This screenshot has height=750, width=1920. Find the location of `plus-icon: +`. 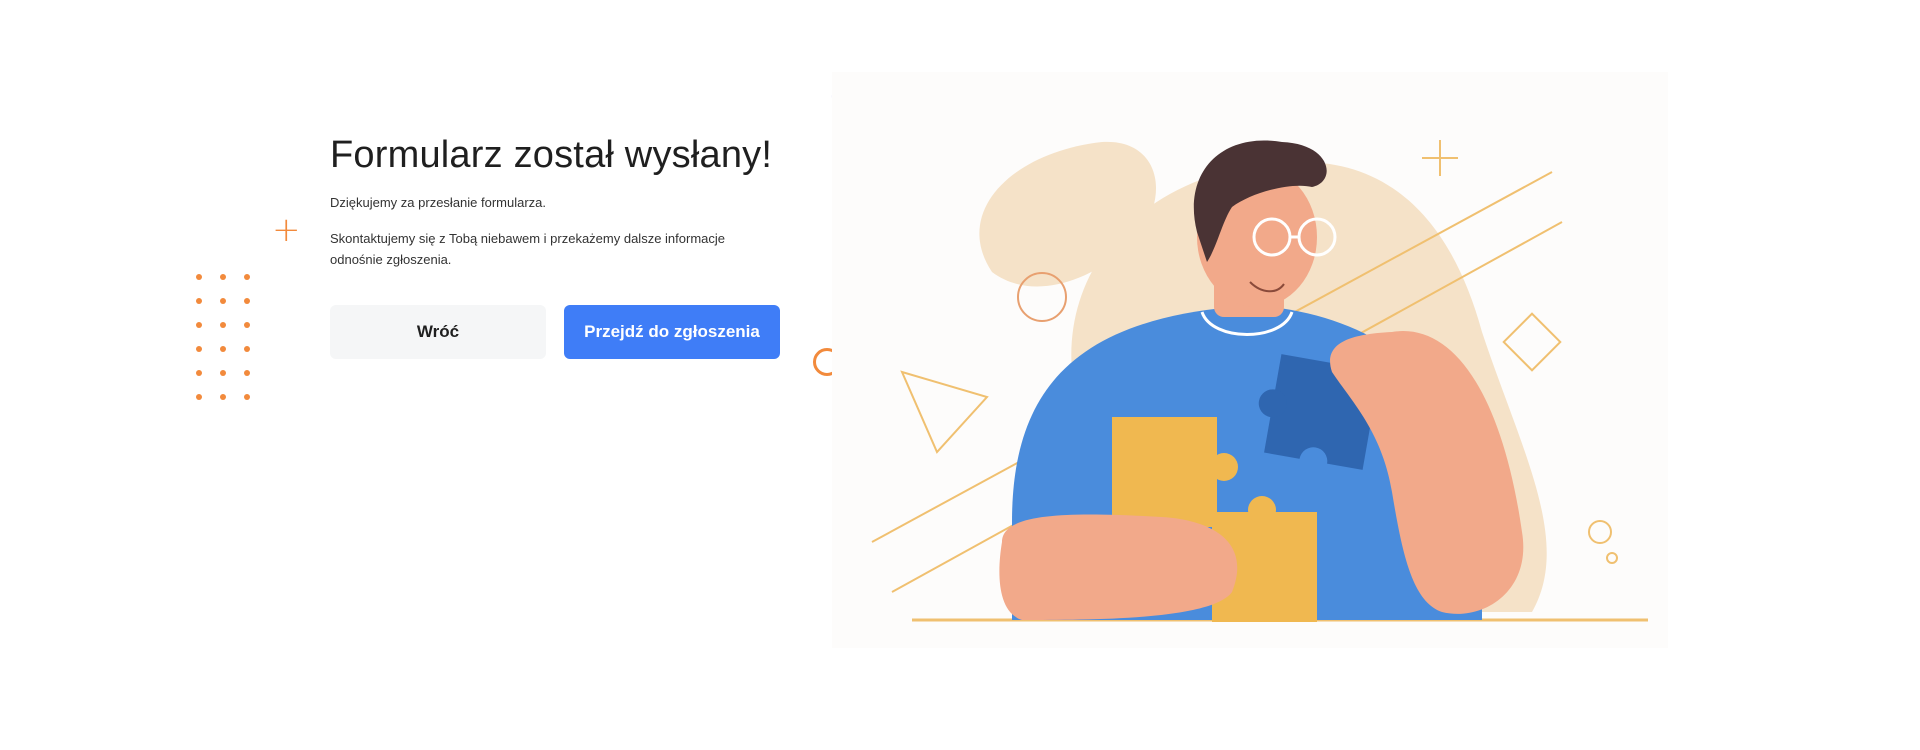

plus-icon: + is located at coordinates (286, 230).